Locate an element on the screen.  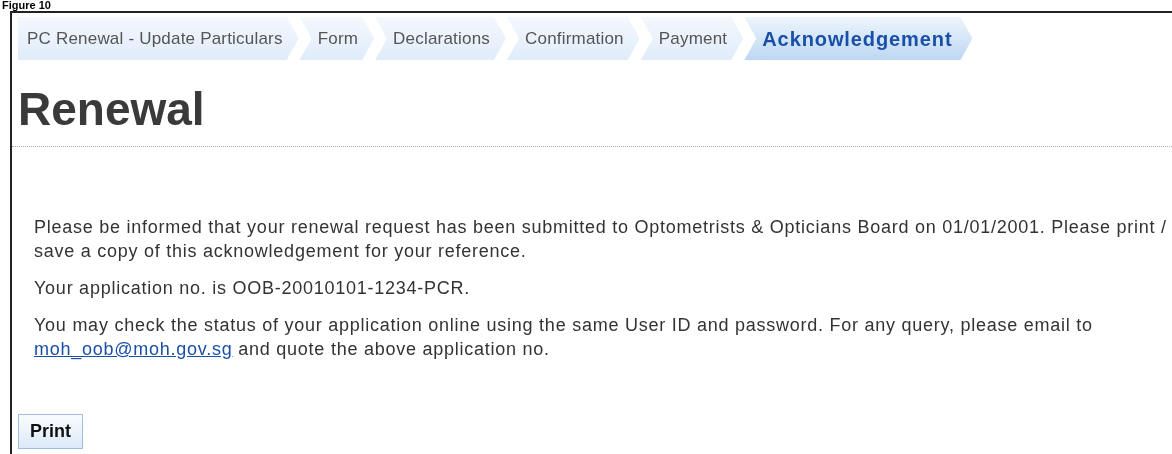
breadcrumb-step: Form is located at coordinates (337, 38).